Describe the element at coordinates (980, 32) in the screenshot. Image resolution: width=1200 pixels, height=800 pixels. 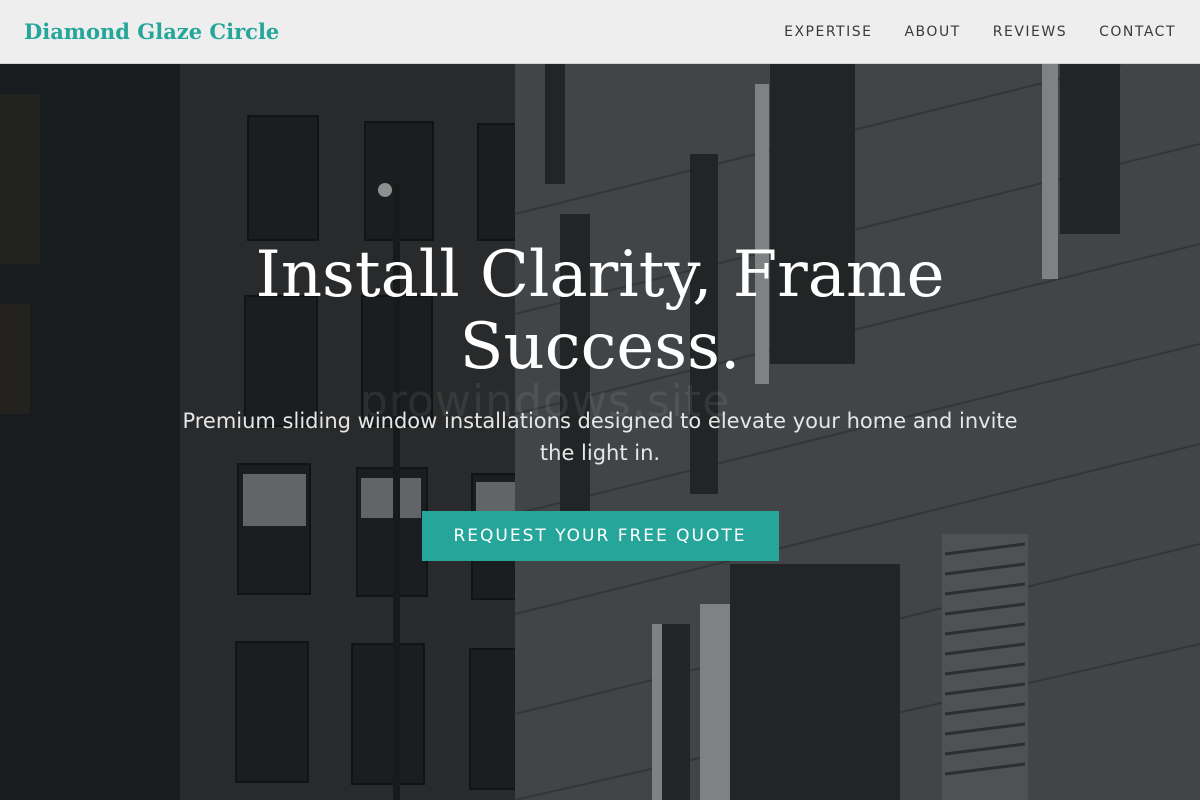
I see `main-nav: EXPERTISE ABOUT REVIEWS CONTACT` at that location.